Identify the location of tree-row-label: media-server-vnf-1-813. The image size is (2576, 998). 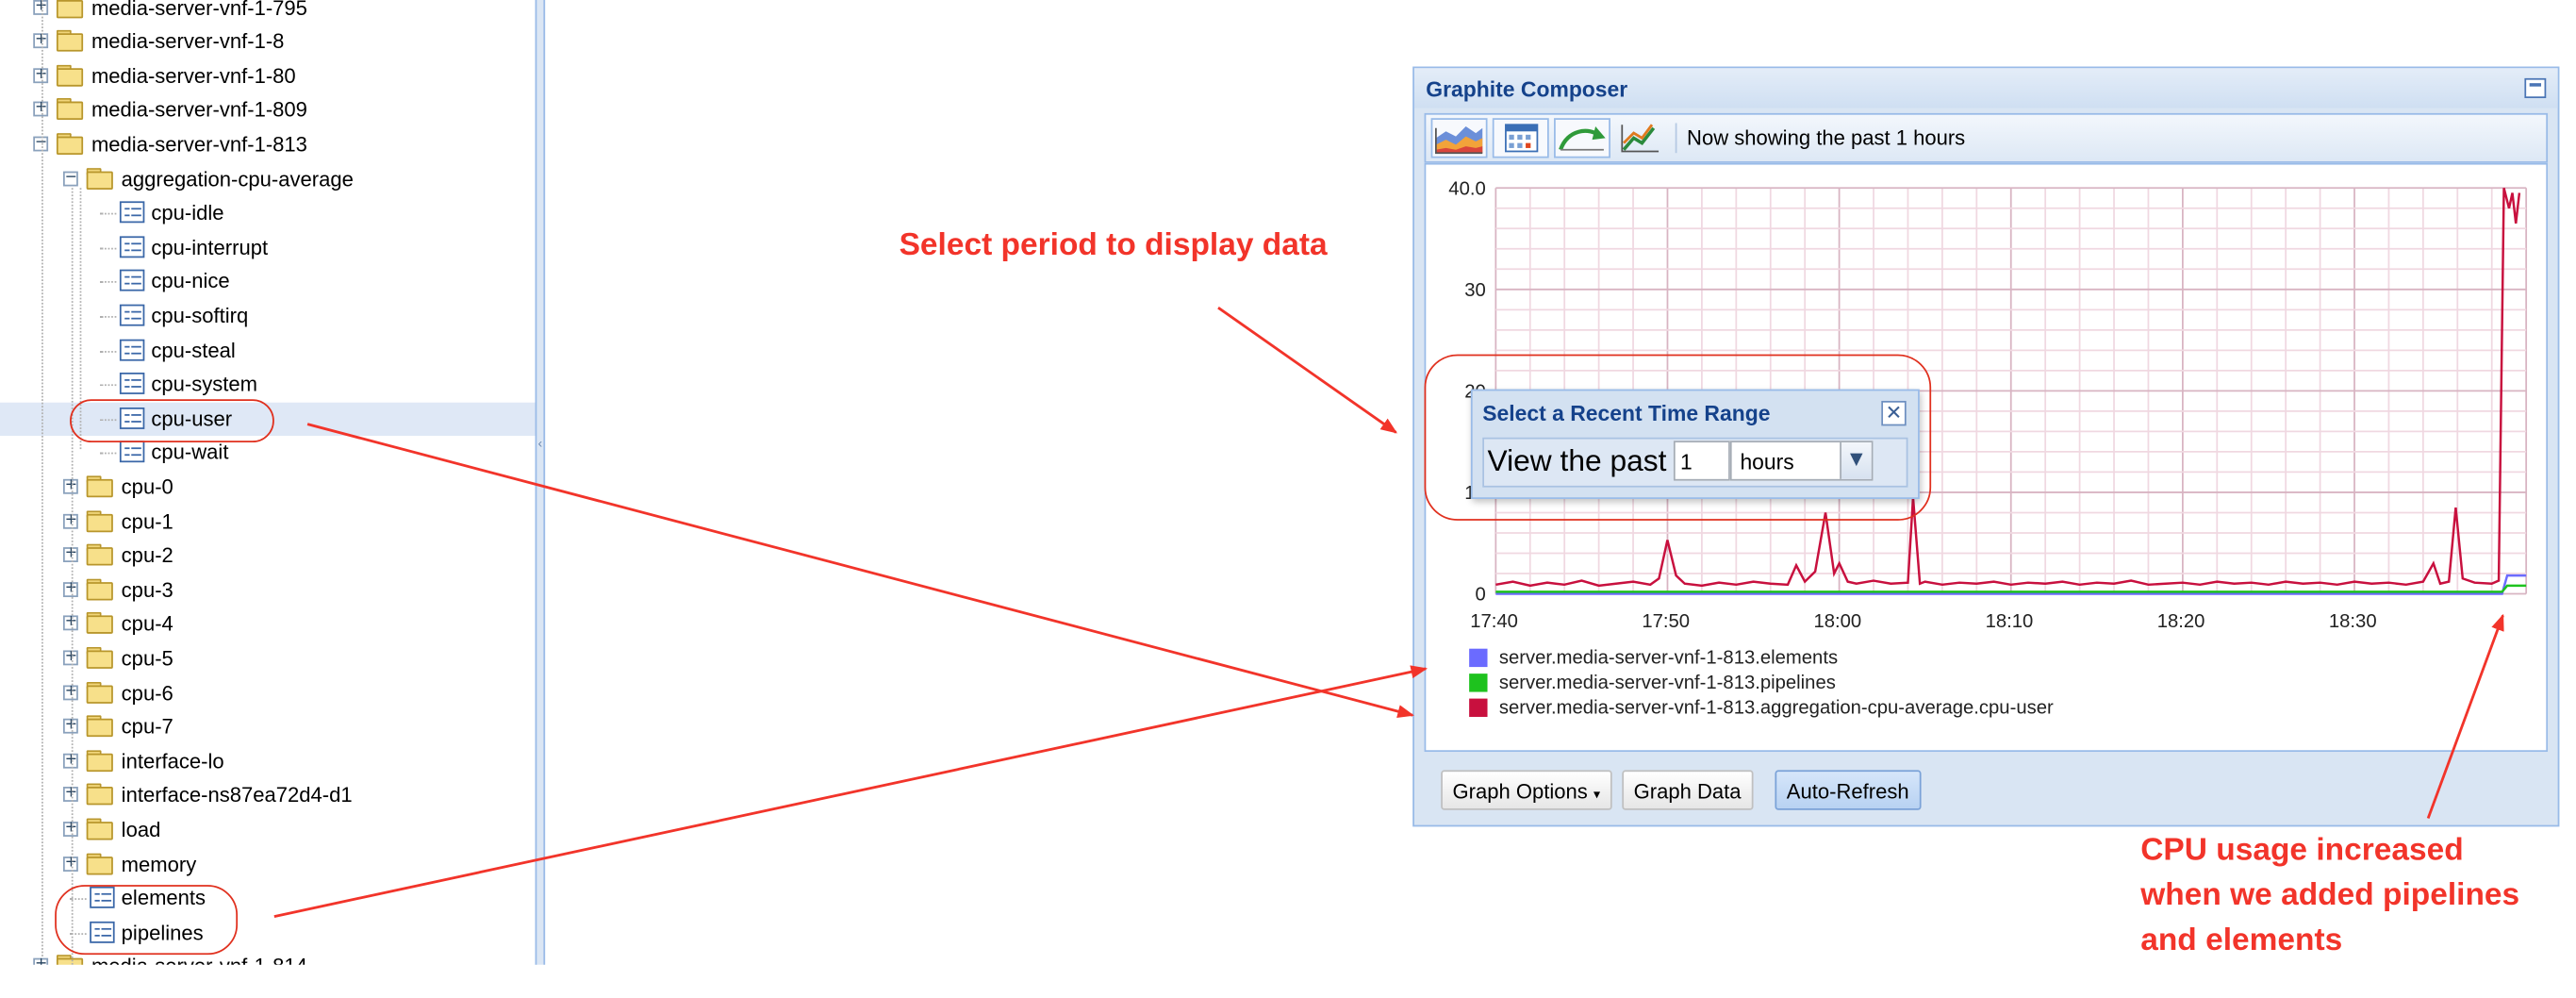
(199, 145).